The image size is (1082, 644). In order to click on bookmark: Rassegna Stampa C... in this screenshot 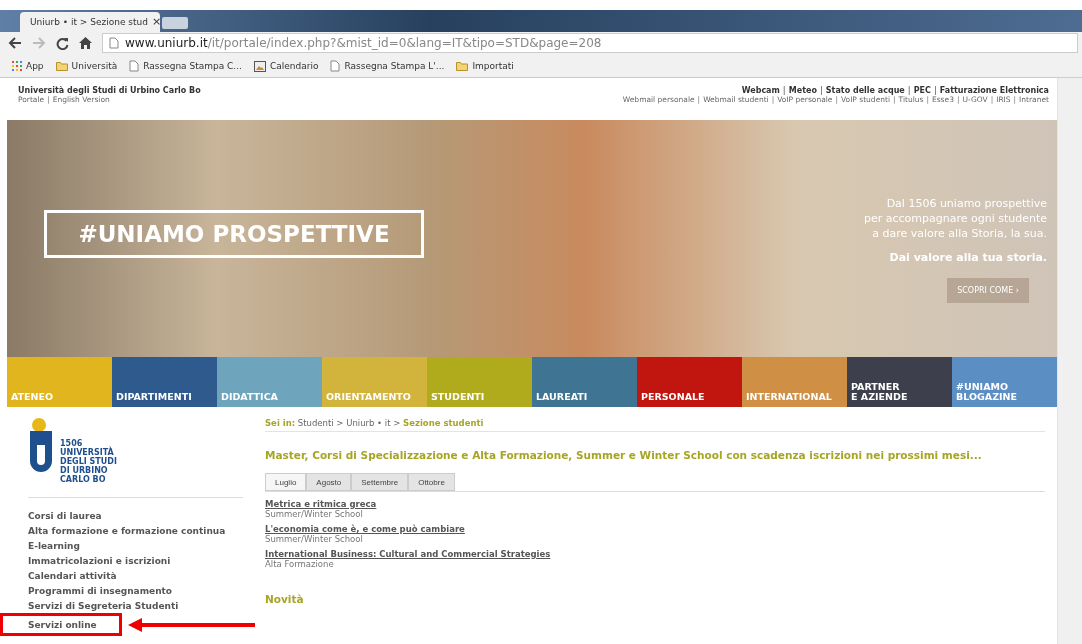, I will do `click(185, 66)`.